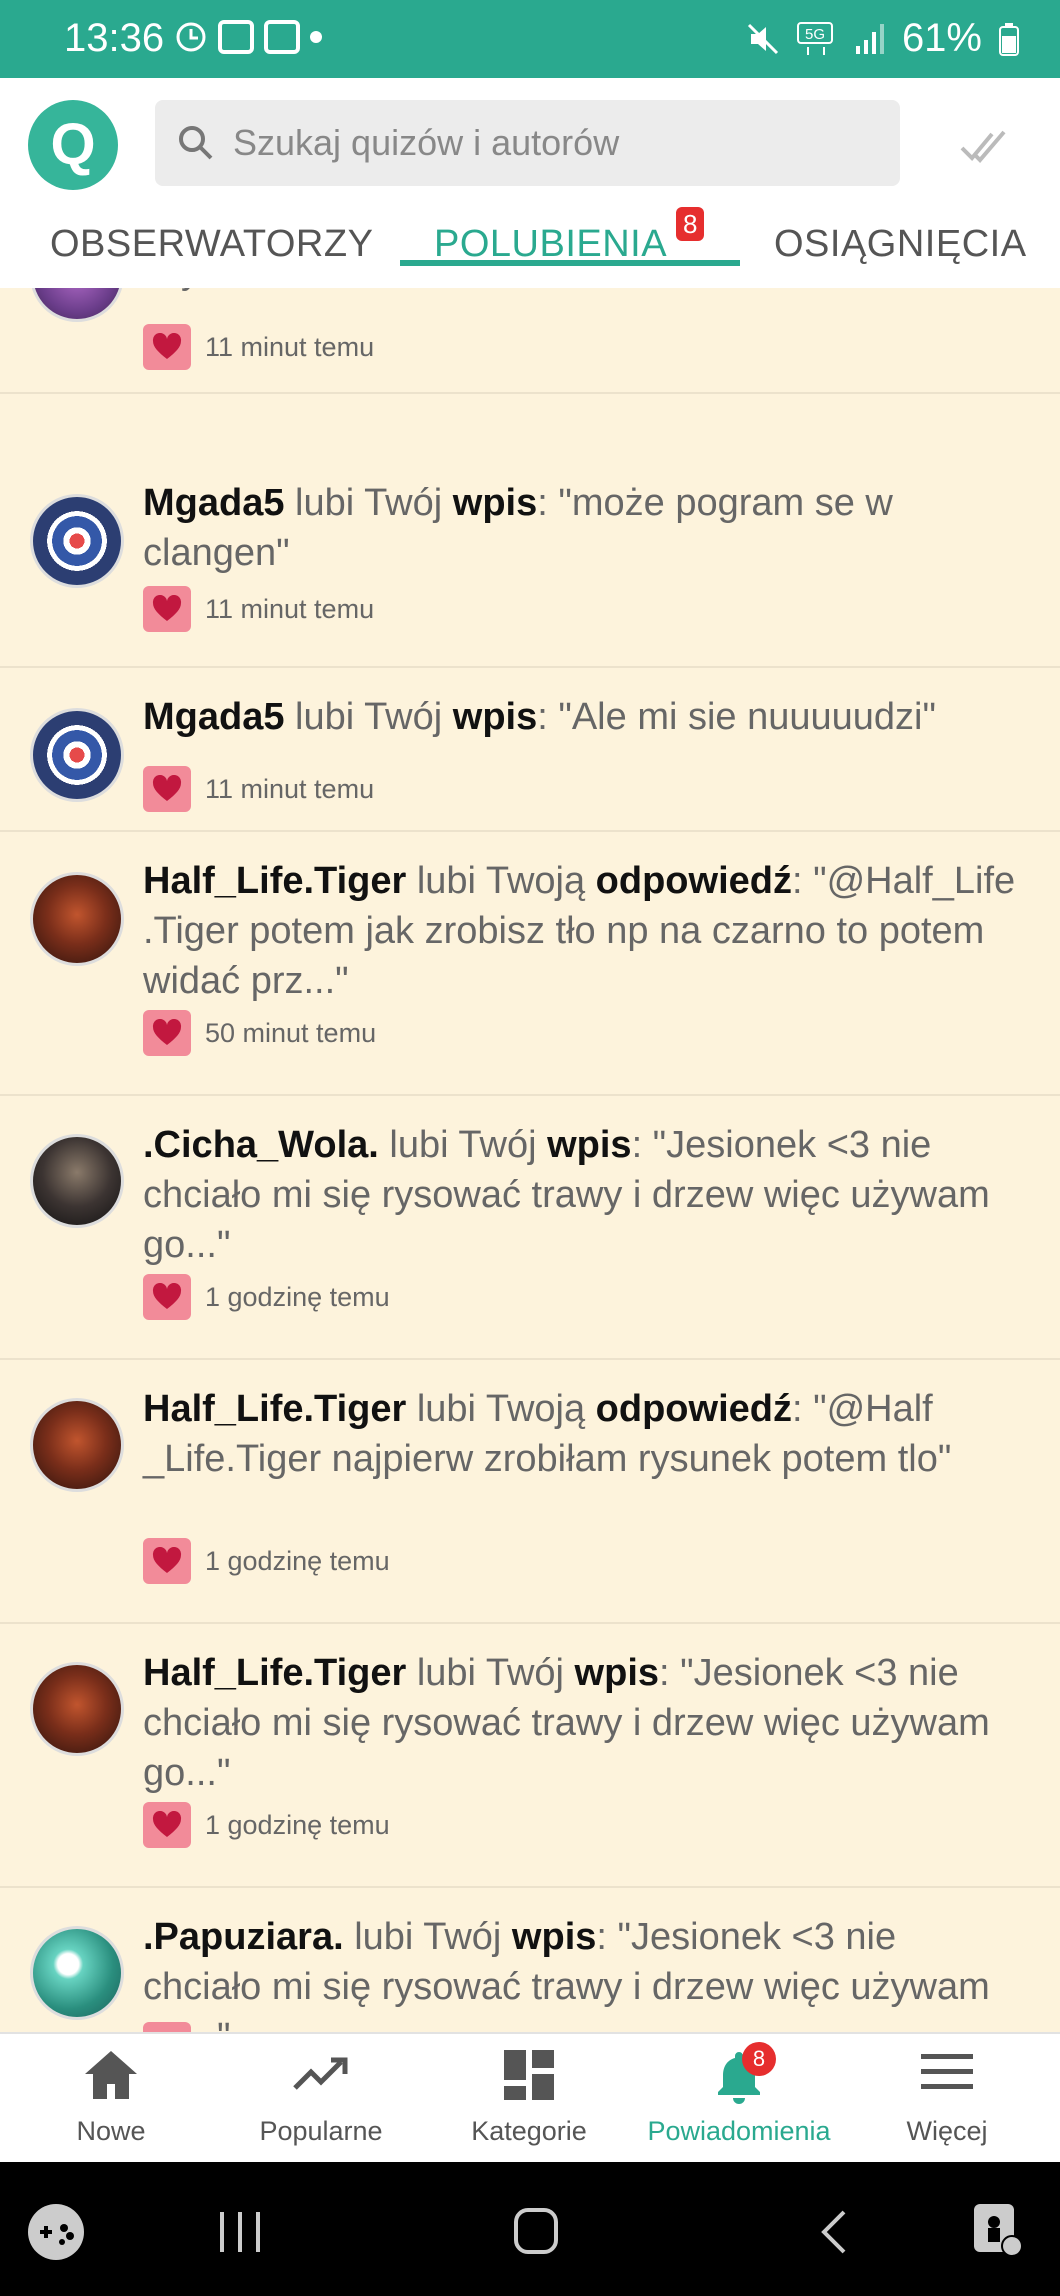 This screenshot has width=1060, height=2296. What do you see at coordinates (114, 38) in the screenshot?
I see `status-time: 13:36` at bounding box center [114, 38].